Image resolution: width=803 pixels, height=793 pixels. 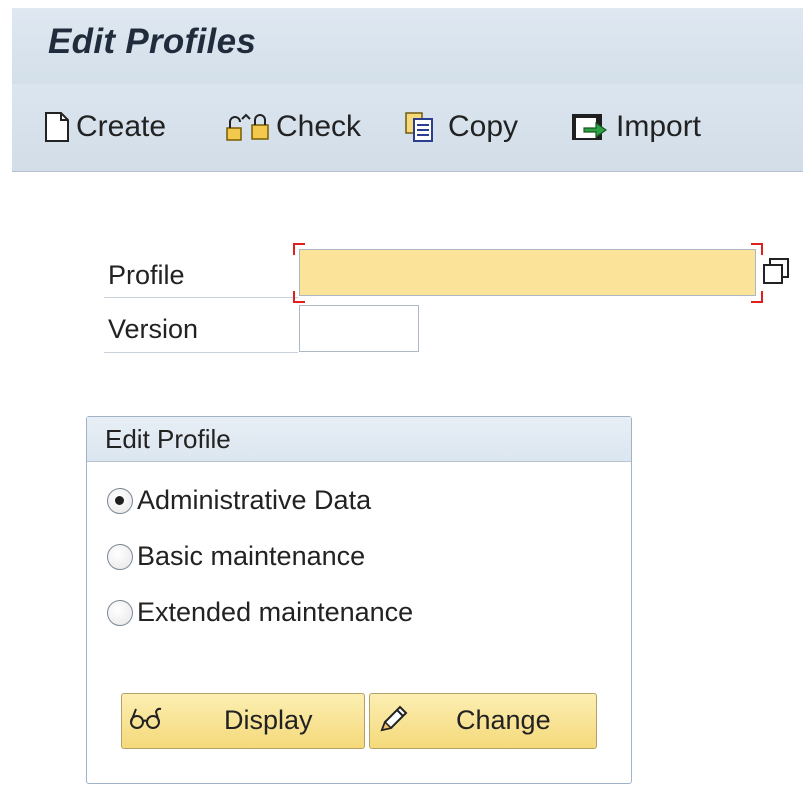 I want to click on import-icon, so click(x=591, y=127).